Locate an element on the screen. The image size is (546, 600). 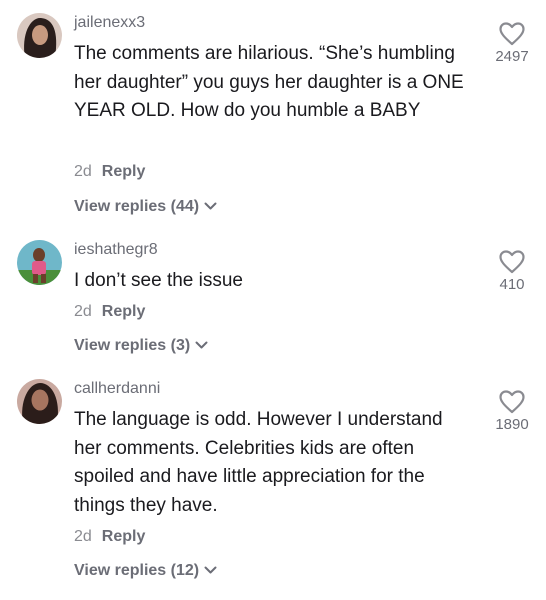
like-button: 1890 is located at coordinates (512, 411).